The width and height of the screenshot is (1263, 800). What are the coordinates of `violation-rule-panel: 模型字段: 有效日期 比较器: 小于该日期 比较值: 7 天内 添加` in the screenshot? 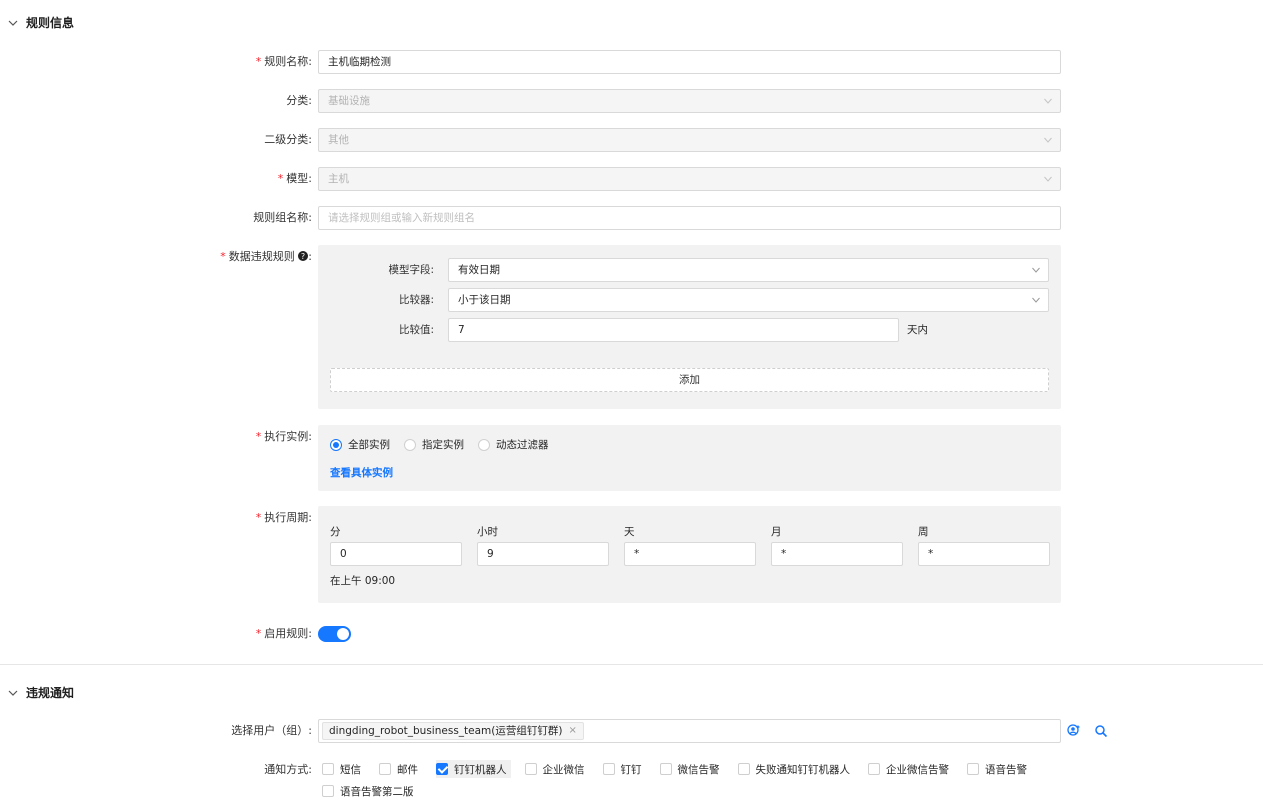 It's located at (689, 327).